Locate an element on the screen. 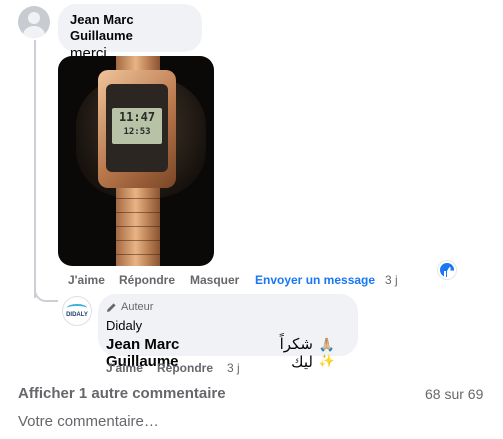  reply-author: Didaly is located at coordinates (228, 326).